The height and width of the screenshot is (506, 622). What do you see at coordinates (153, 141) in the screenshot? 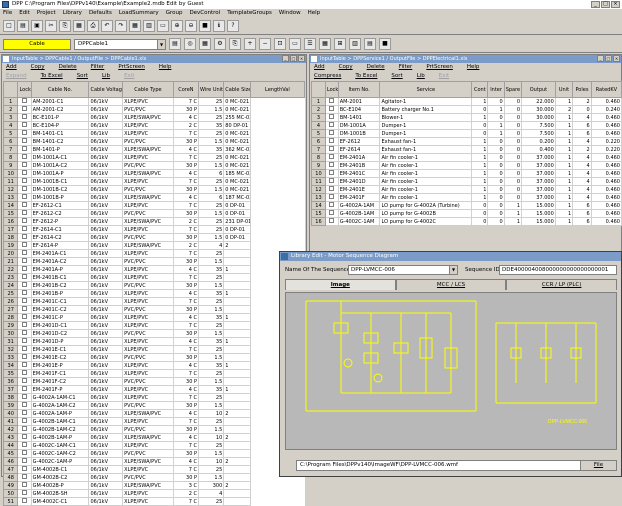
I see `table-row: 6 BM-1401-C2 06/1kV PVC/PVC 30 P 1.5 0 MC-021` at bounding box center [153, 141].